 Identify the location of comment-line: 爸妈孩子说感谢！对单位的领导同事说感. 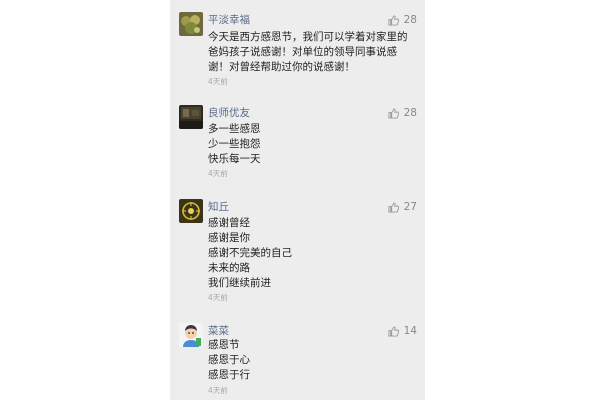
(302, 52).